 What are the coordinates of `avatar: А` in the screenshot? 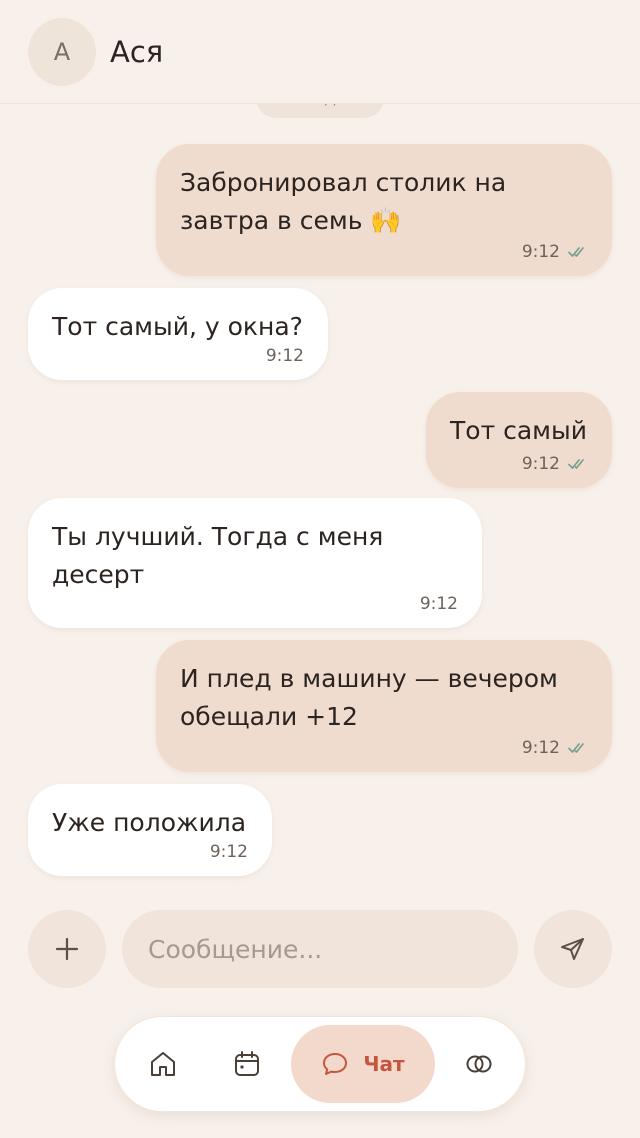 It's located at (62, 51).